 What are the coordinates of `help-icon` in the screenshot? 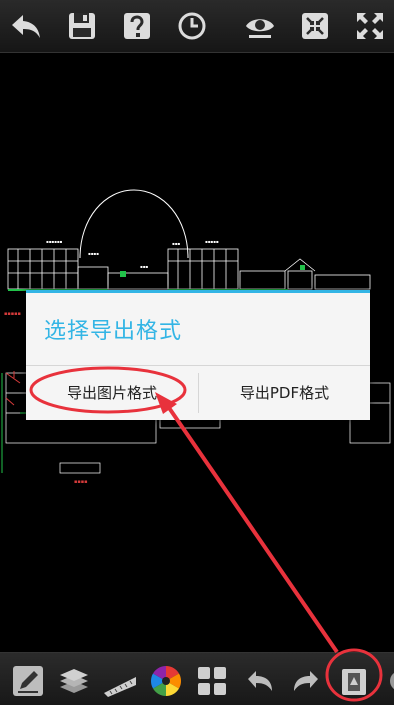 It's located at (137, 26).